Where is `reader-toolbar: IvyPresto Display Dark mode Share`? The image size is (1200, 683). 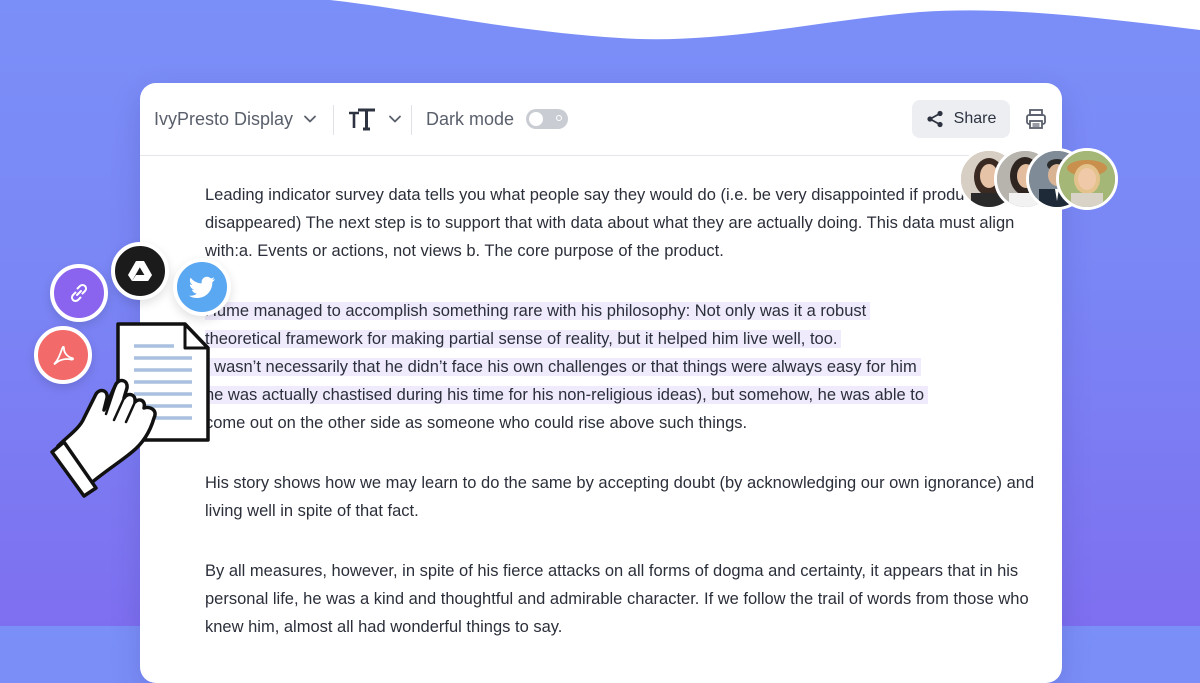 reader-toolbar: IvyPresto Display Dark mode Share is located at coordinates (601, 119).